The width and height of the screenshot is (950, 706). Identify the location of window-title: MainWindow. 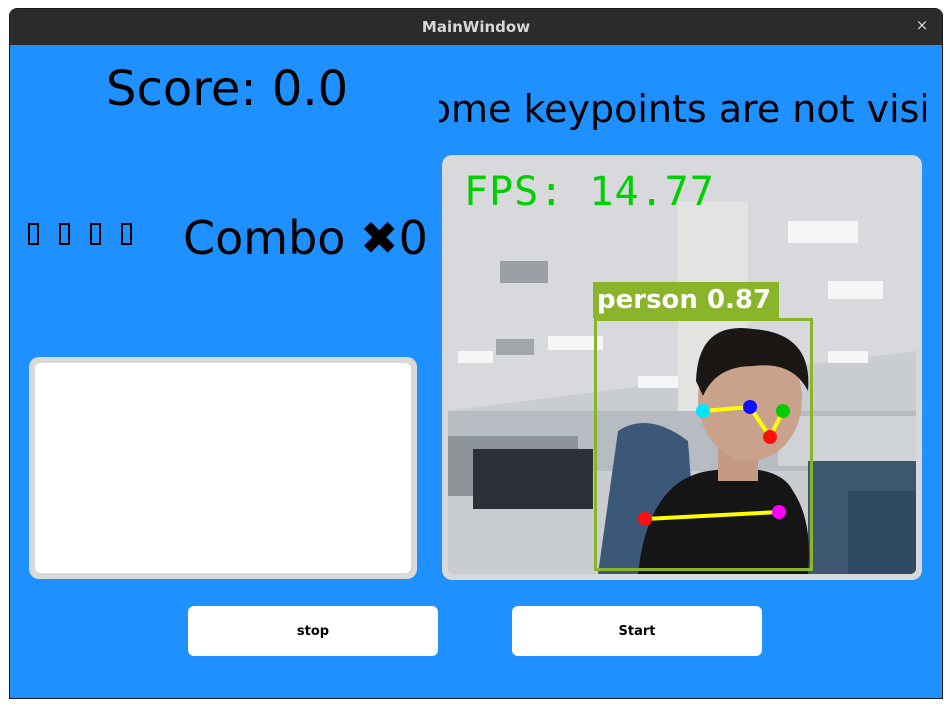
(476, 27).